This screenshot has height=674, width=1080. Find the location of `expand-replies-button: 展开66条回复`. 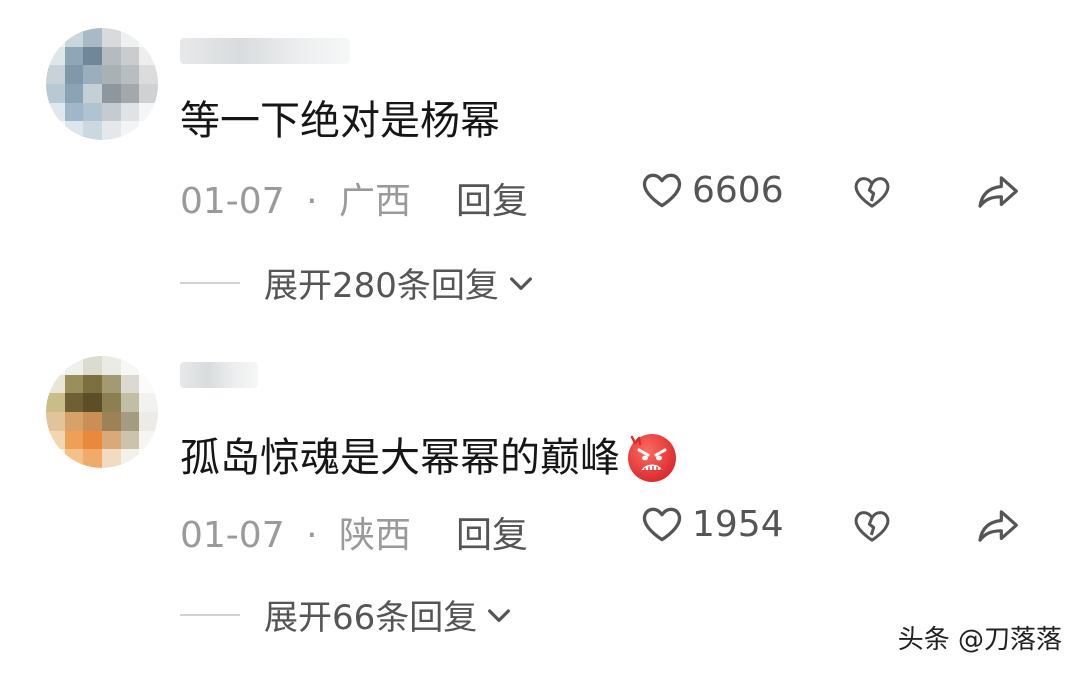

expand-replies-button: 展开66条回复 is located at coordinates (389, 614).